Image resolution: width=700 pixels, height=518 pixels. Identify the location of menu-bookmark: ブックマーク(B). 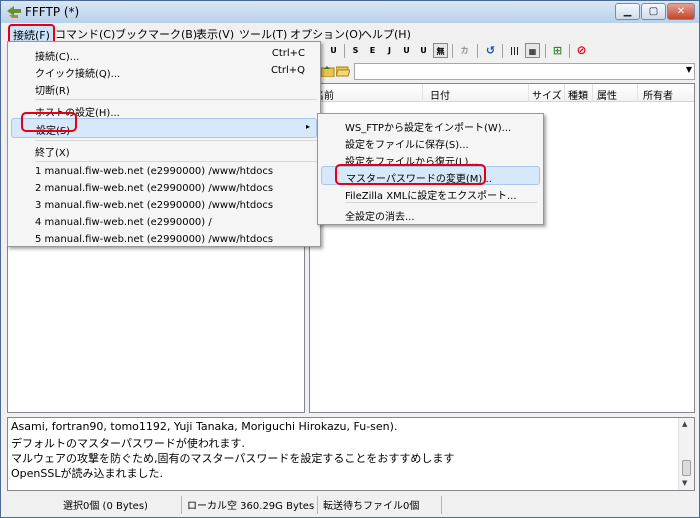
(156, 34).